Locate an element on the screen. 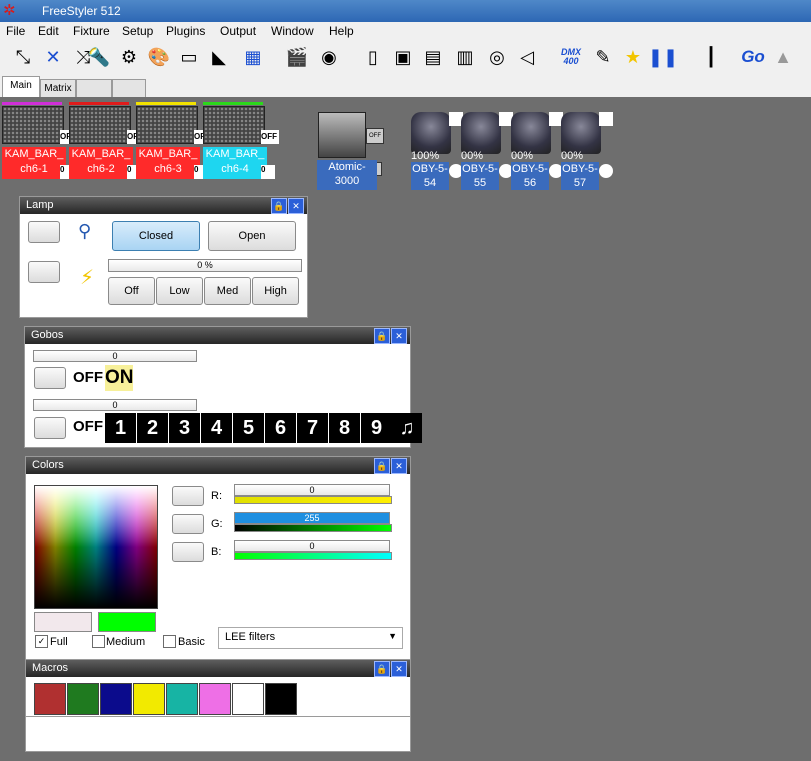  blue-slider: 0 is located at coordinates (312, 546).